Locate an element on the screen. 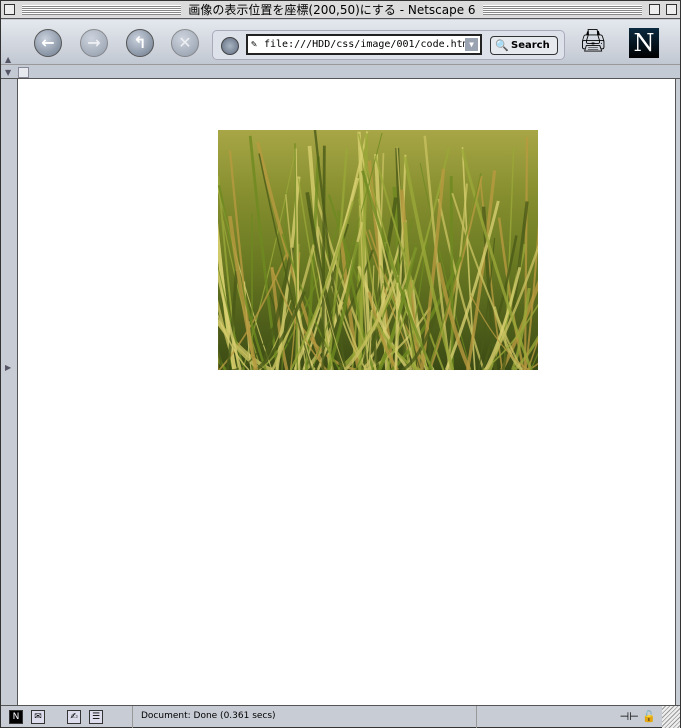  chevron-down-icon: ▼ is located at coordinates (471, 44).